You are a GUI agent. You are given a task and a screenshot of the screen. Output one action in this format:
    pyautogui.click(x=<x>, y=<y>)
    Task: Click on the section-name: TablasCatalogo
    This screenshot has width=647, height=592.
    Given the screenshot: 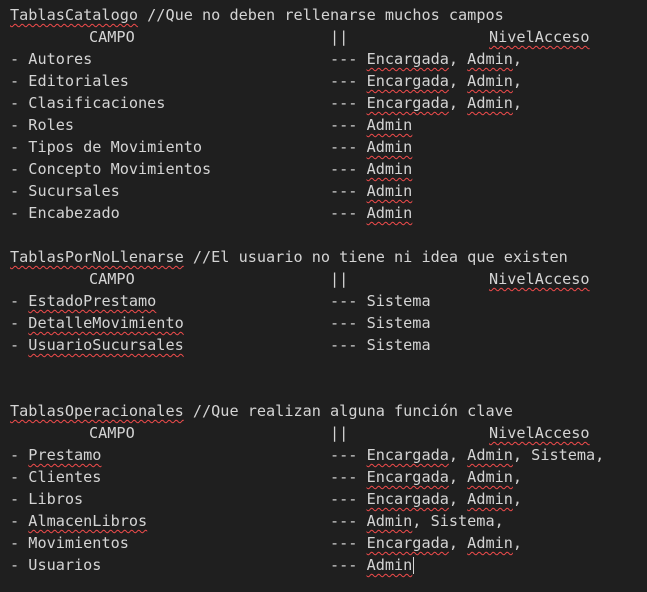 What is the action you would take?
    pyautogui.click(x=74, y=15)
    